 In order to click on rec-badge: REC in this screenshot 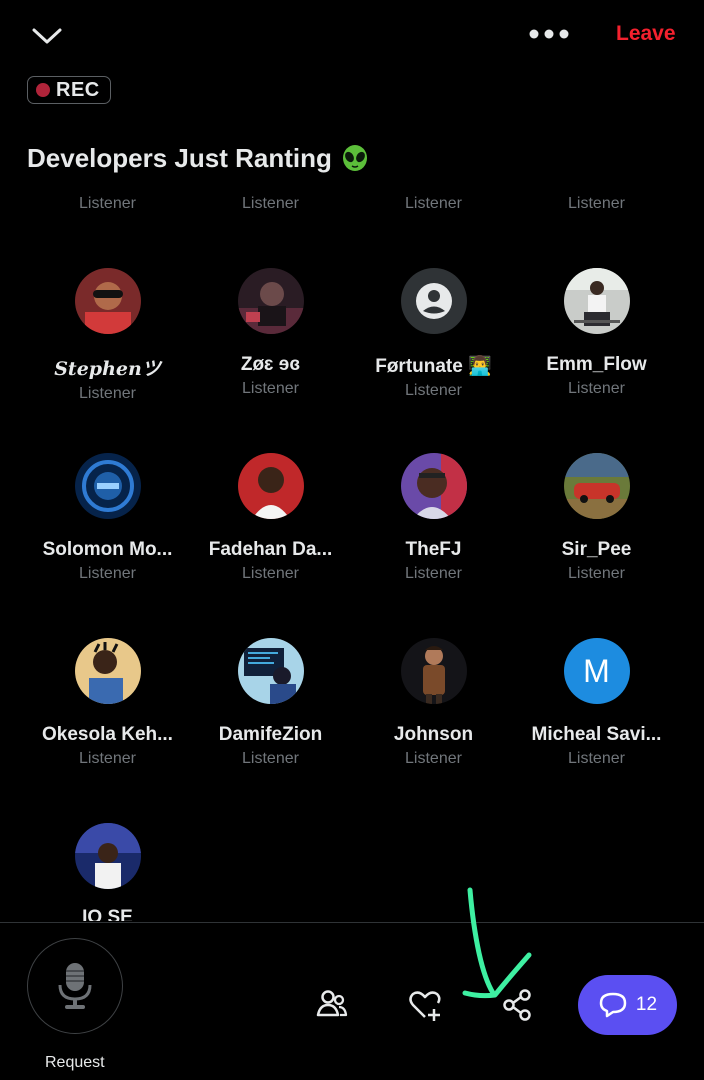, I will do `click(69, 90)`.